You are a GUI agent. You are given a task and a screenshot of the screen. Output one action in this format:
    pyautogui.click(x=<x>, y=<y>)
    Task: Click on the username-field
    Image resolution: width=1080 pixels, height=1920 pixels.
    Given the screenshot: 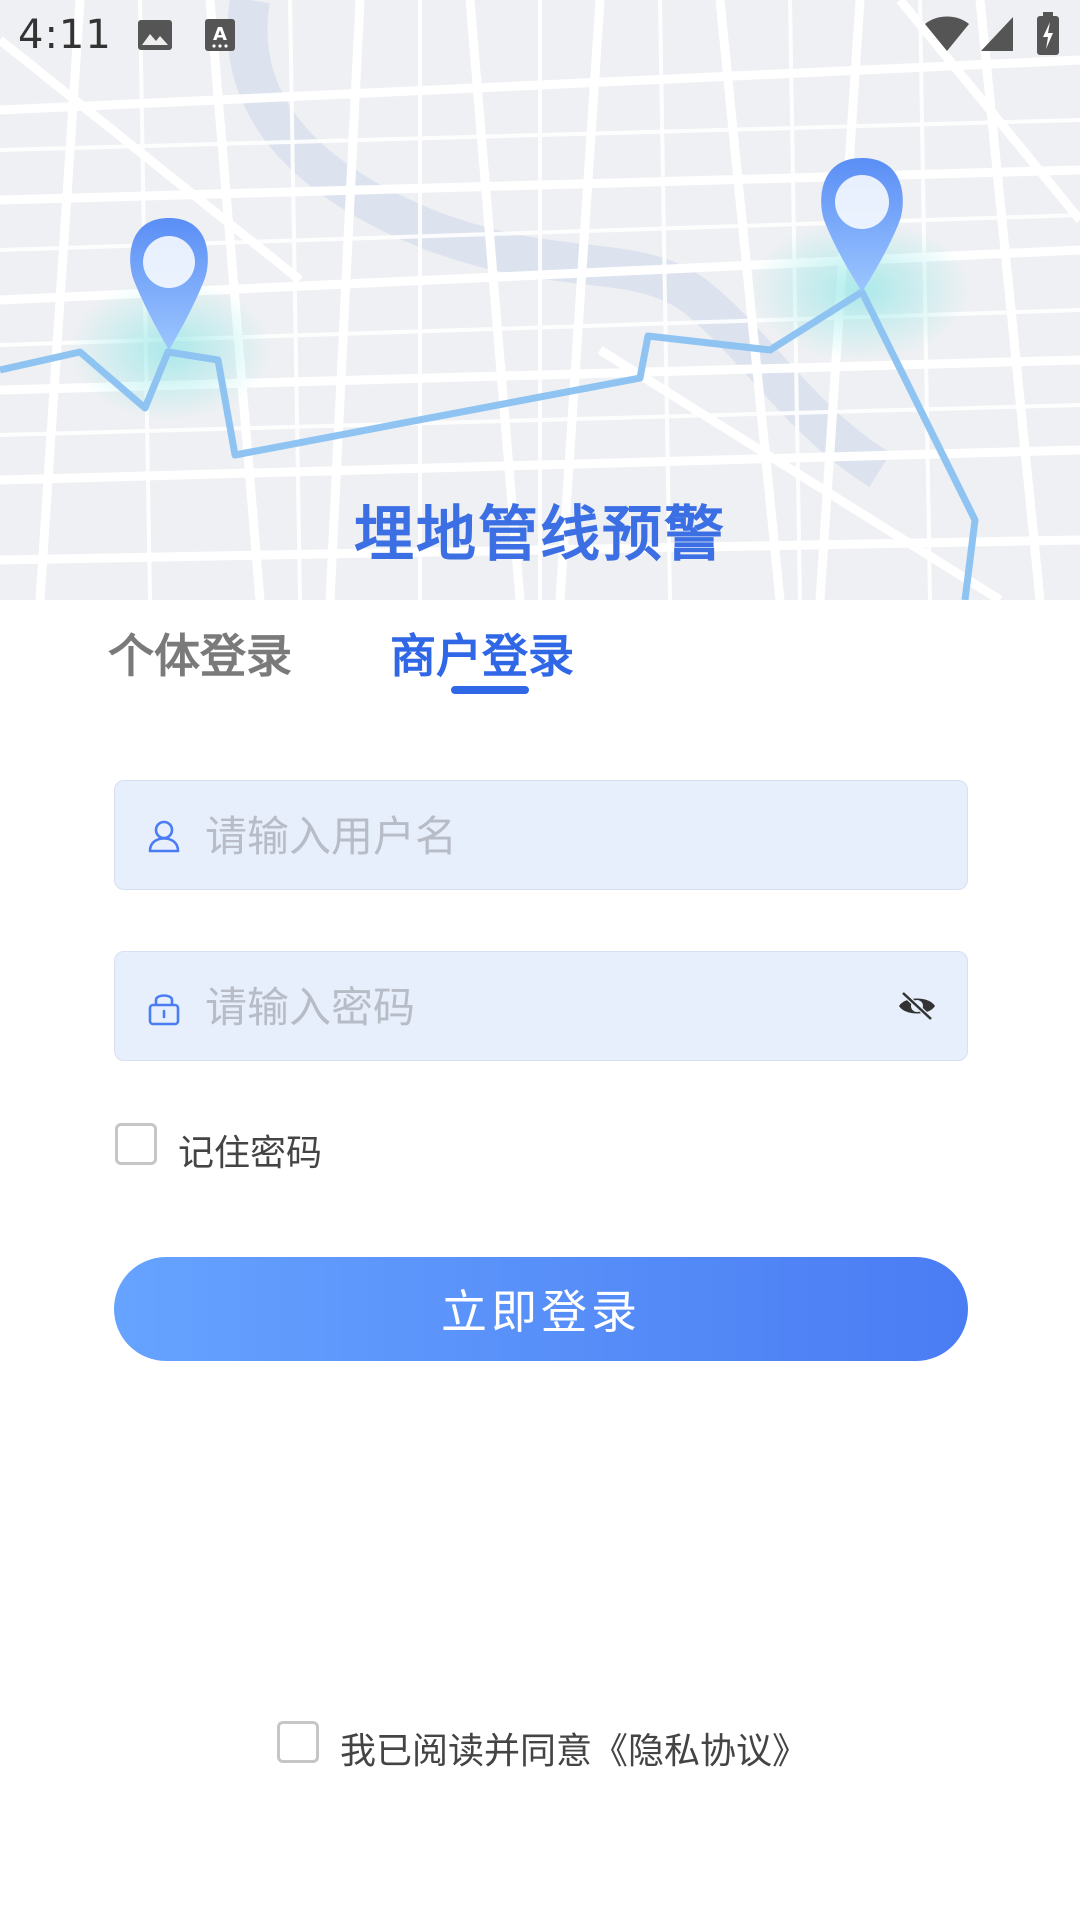 What is the action you would take?
    pyautogui.click(x=541, y=835)
    